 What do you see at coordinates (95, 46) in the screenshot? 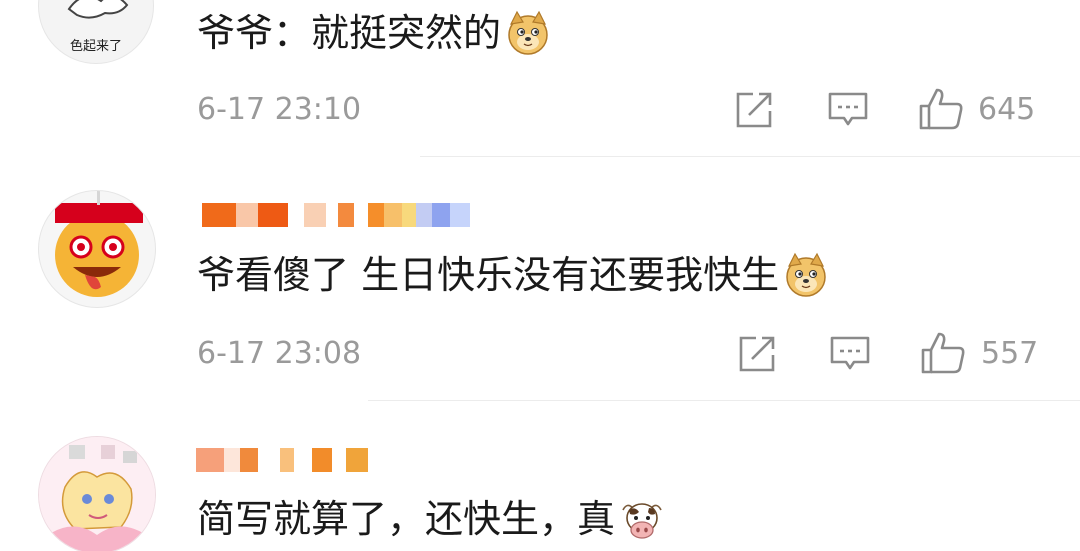
I see `avatar-caption: 色起来了` at bounding box center [95, 46].